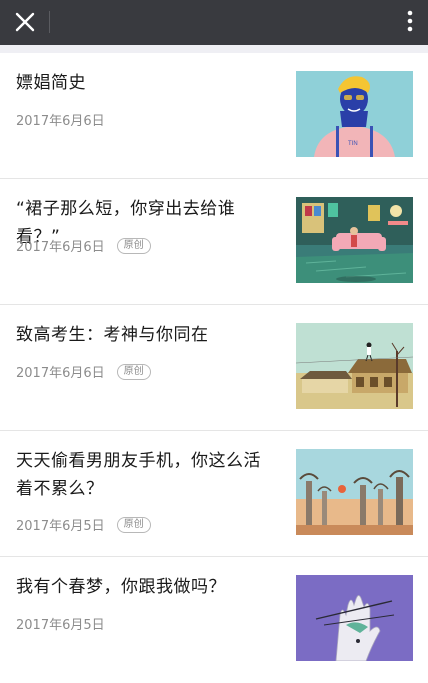 The height and width of the screenshot is (683, 428). I want to click on article-meta: 2017年6月5日, so click(60, 623).